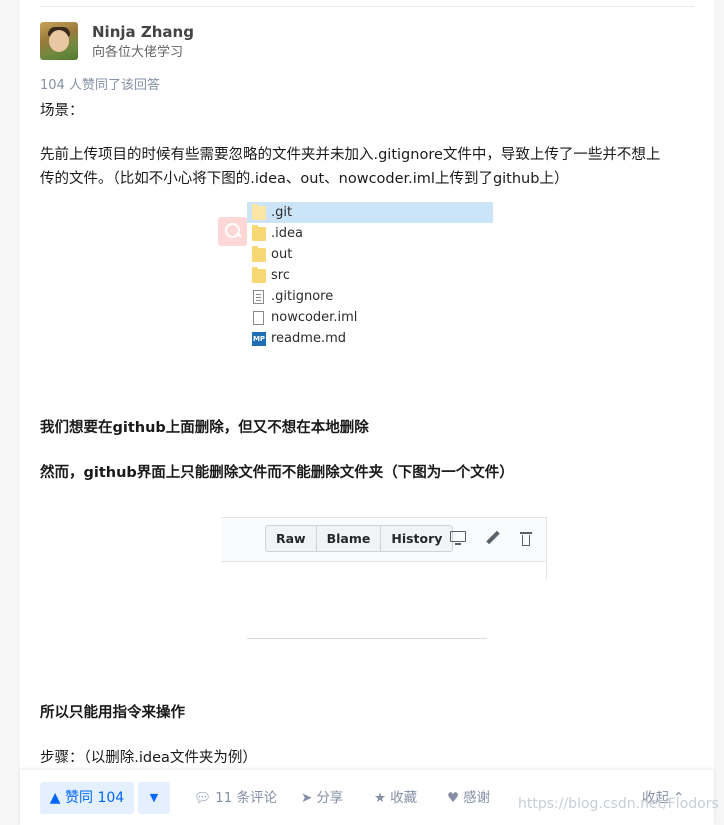 This screenshot has height=825, width=724. Describe the element at coordinates (477, 798) in the screenshot. I see `thanks-label: 感谢` at that location.